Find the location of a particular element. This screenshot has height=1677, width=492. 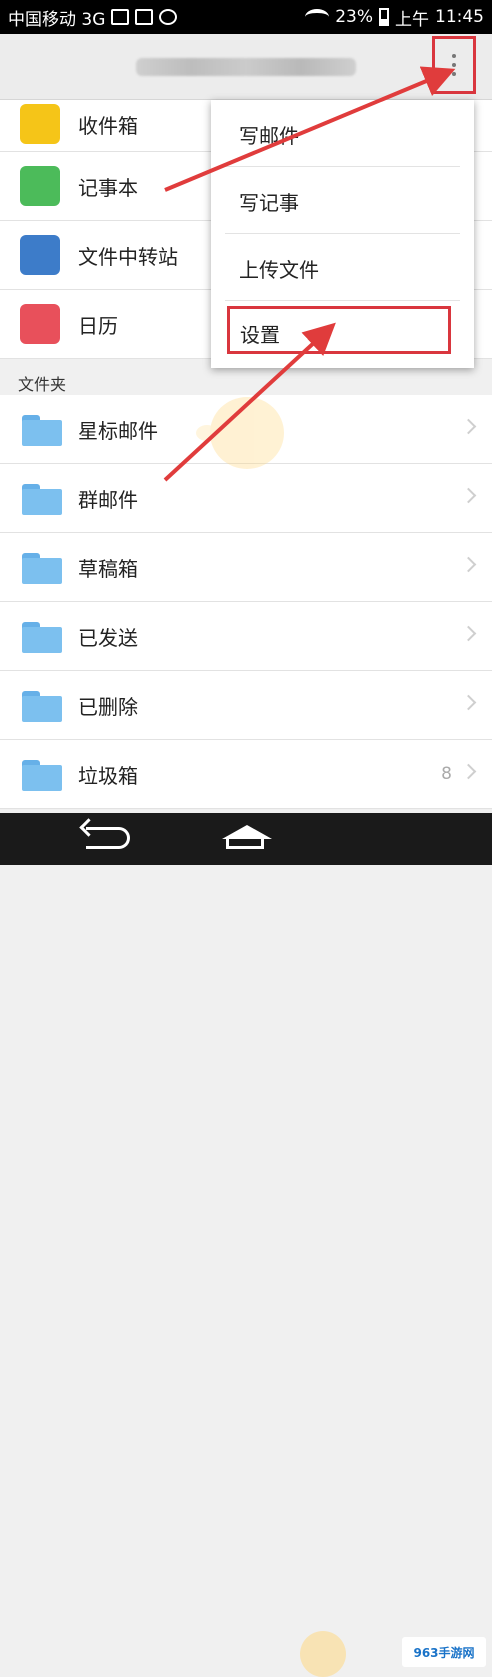

account-name-blurred is located at coordinates (246, 67).